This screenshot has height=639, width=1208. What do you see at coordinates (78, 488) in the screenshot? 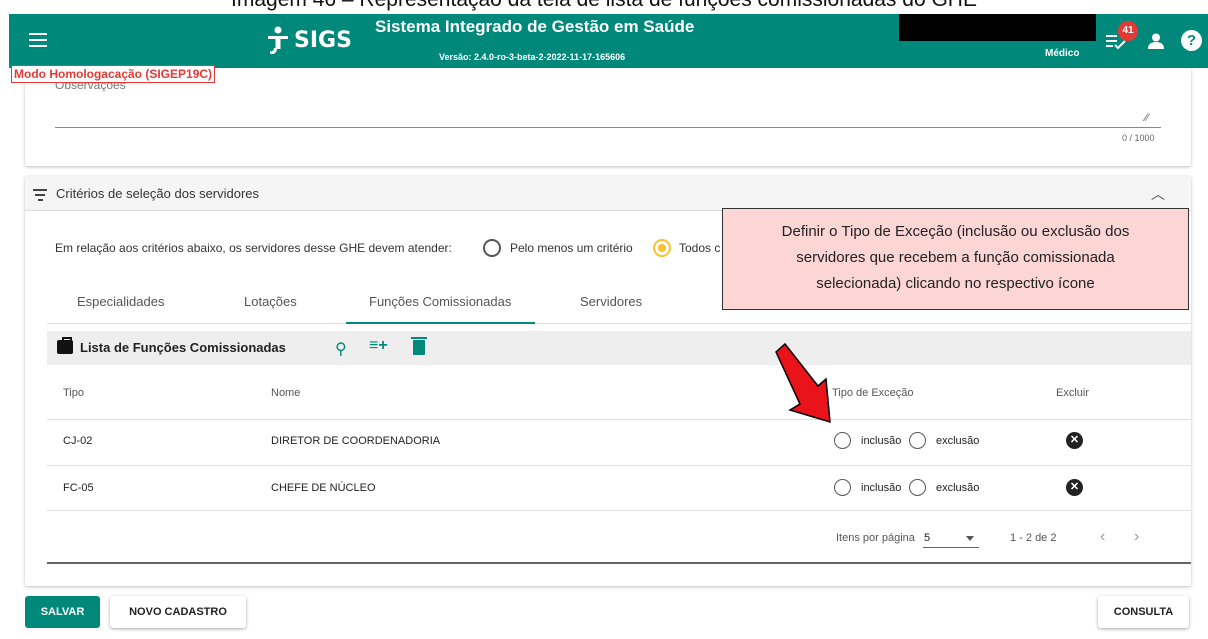
I see `row-tipo: FC-05` at bounding box center [78, 488].